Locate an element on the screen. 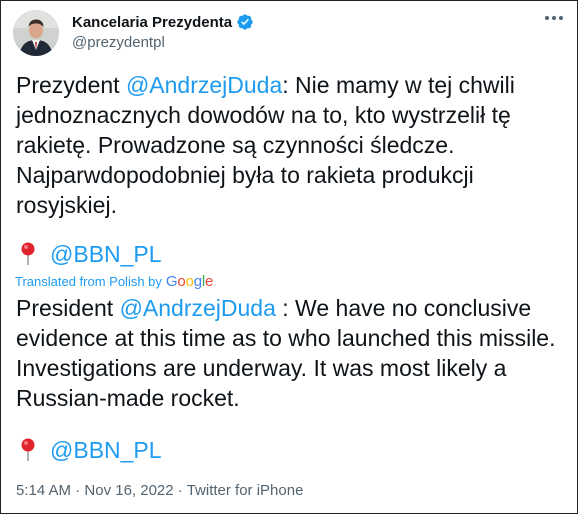 This screenshot has height=514, width=578. display-name-row: Kancelaria Prezydenta is located at coordinates (163, 22).